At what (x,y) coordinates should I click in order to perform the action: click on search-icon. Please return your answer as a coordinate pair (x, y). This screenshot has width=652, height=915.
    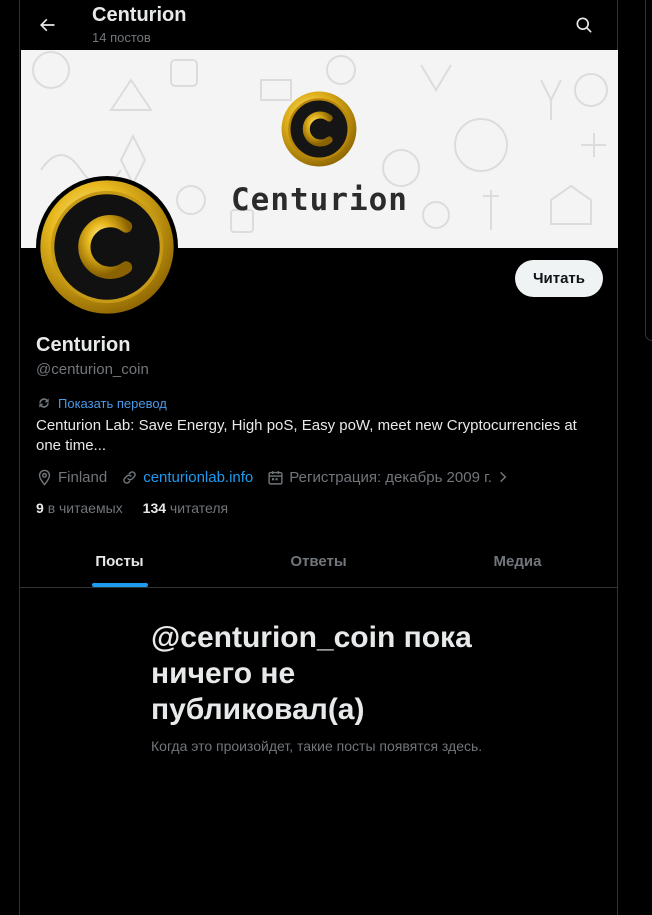
    Looking at the image, I should click on (584, 25).